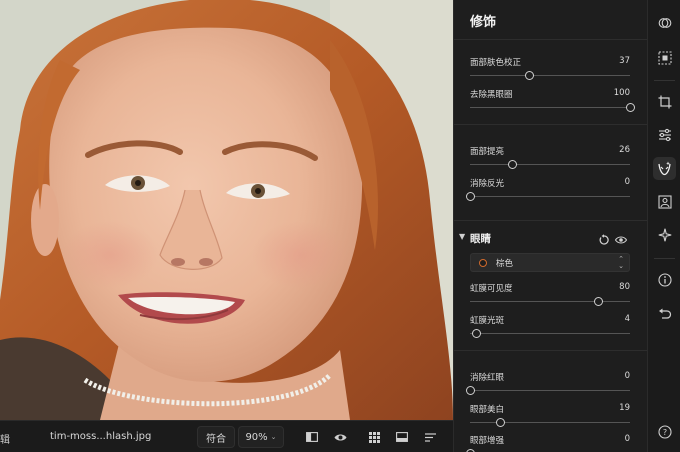  What do you see at coordinates (312, 437) in the screenshot?
I see `compare-icon` at bounding box center [312, 437].